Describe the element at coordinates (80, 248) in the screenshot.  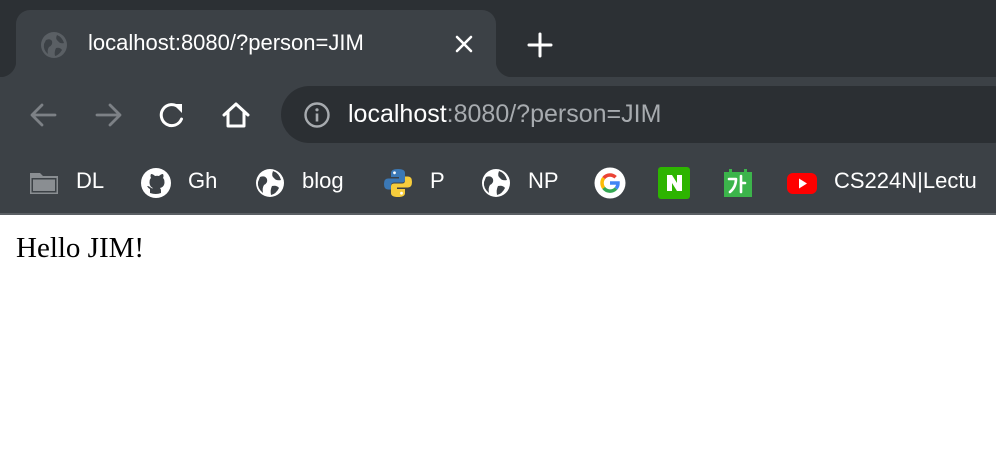
I see `page-greeting: Hello JIM!` at that location.